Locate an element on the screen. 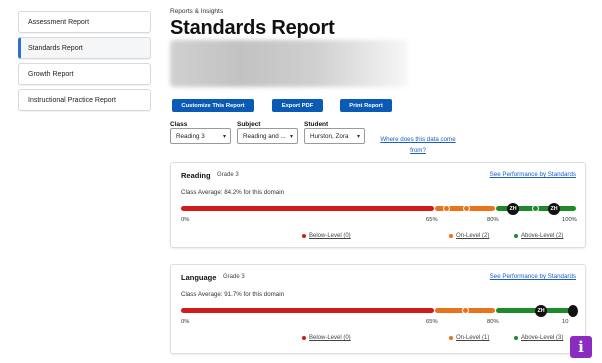  page-title: Standards Report is located at coordinates (252, 28).